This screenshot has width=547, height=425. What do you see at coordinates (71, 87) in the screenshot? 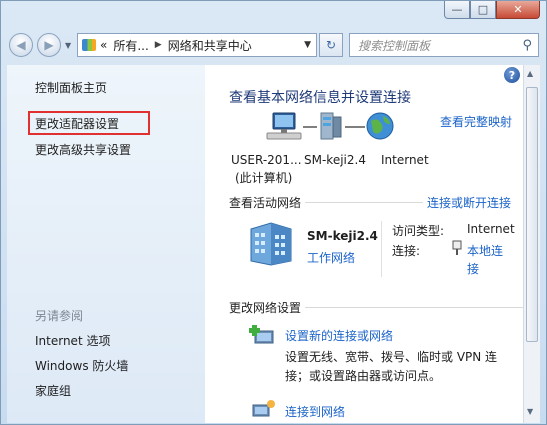
I see `sidebar-link-home: 控制面板主页` at bounding box center [71, 87].